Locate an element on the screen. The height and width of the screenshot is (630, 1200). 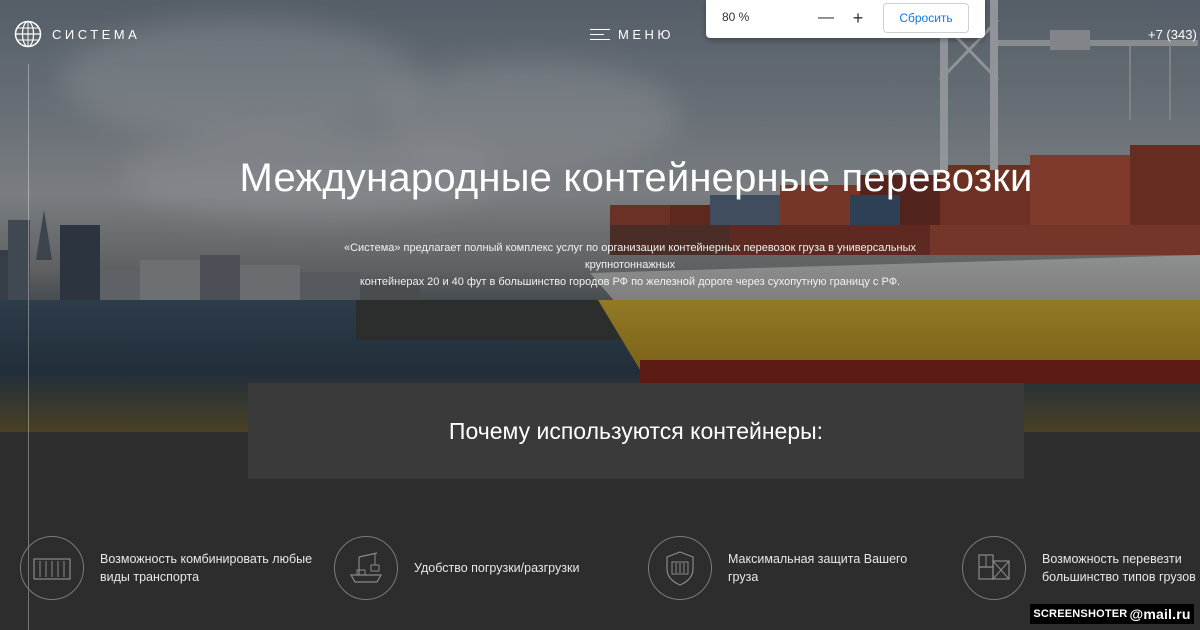
globe-icon is located at coordinates (28, 34).